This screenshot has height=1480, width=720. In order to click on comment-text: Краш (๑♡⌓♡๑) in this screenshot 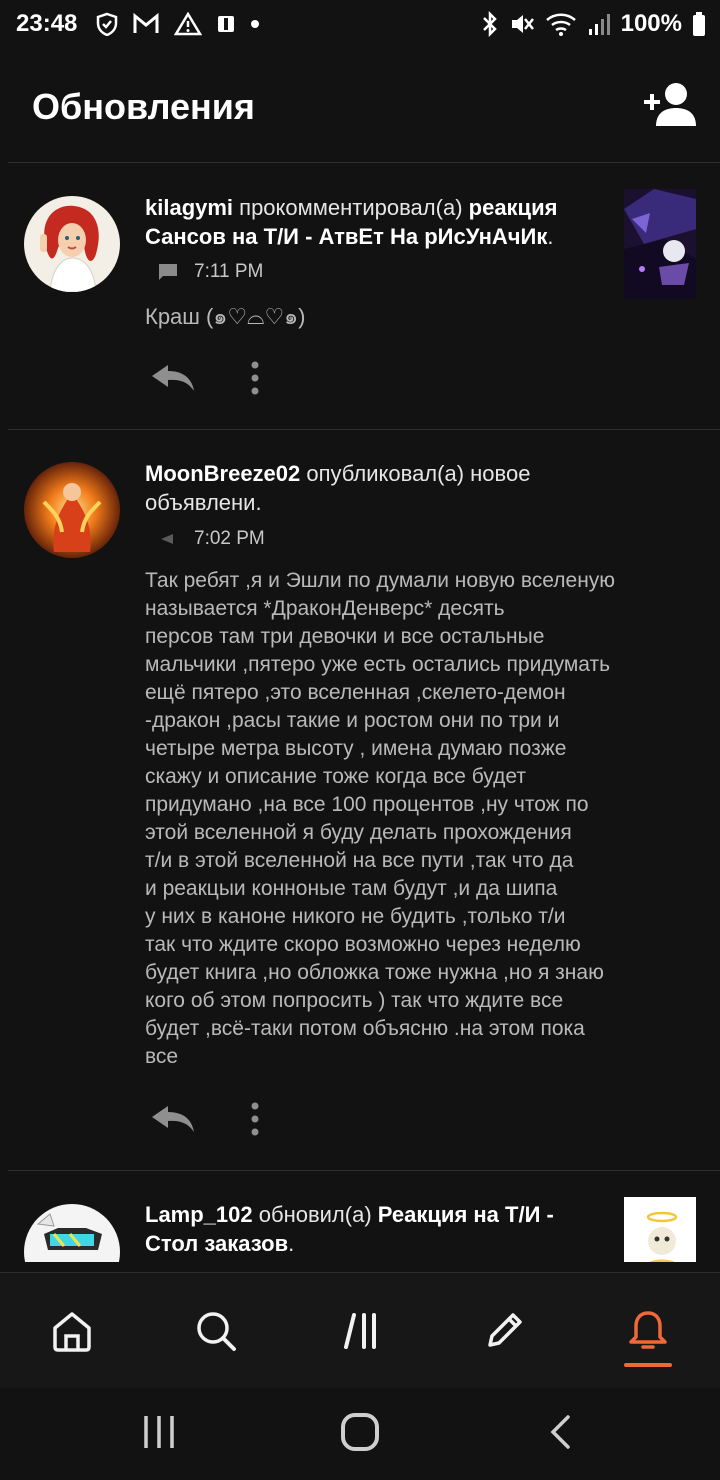, I will do `click(225, 316)`.